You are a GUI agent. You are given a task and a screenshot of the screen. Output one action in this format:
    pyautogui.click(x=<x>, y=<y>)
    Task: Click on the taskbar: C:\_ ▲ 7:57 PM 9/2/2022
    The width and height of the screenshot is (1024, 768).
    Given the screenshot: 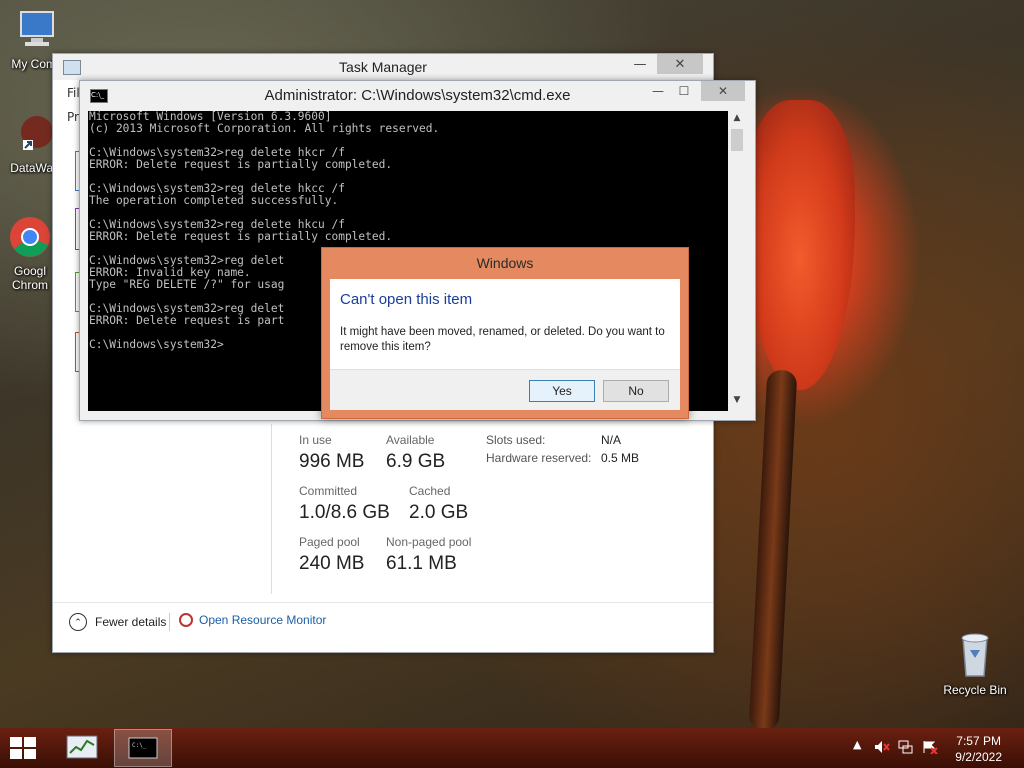 What is the action you would take?
    pyautogui.click(x=512, y=748)
    